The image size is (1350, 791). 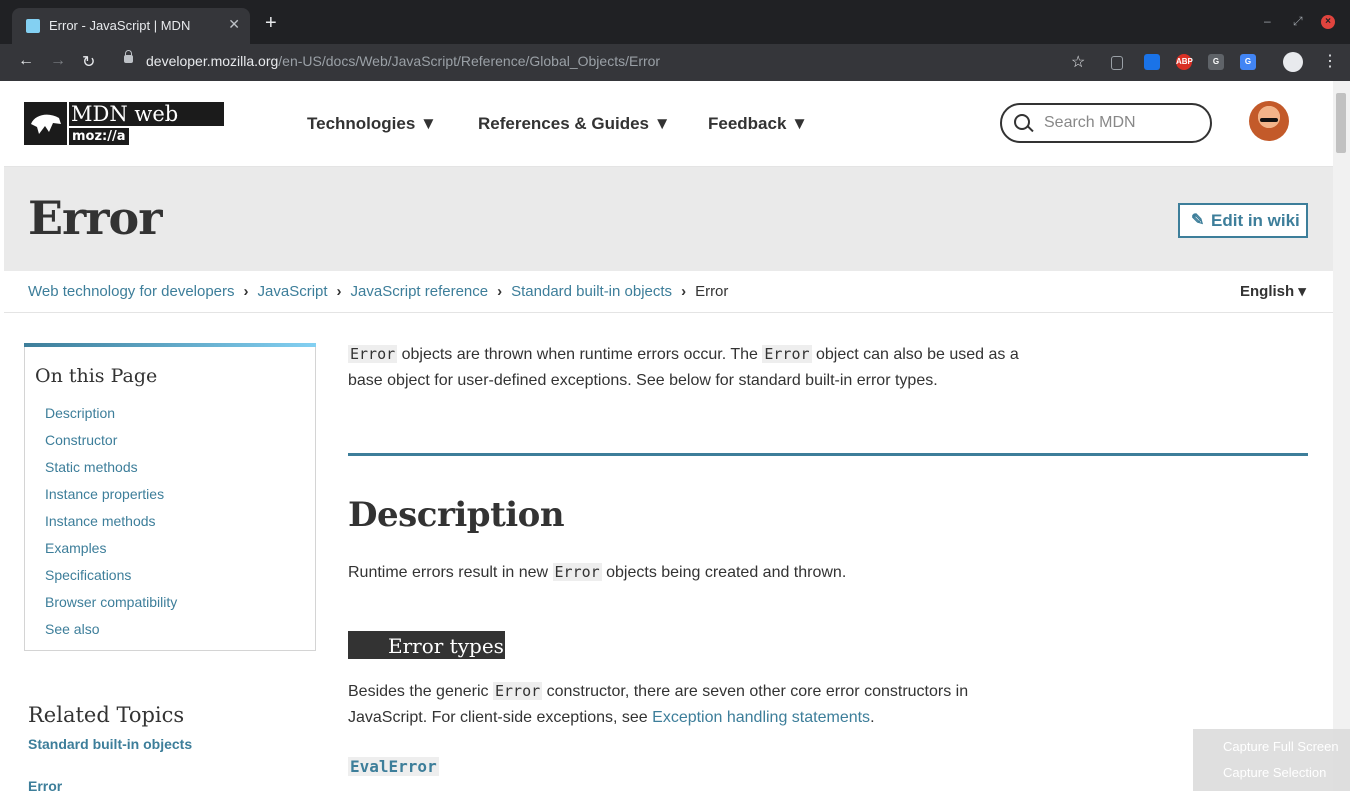 I want to click on error-types-label: Error types, so click(x=446, y=646).